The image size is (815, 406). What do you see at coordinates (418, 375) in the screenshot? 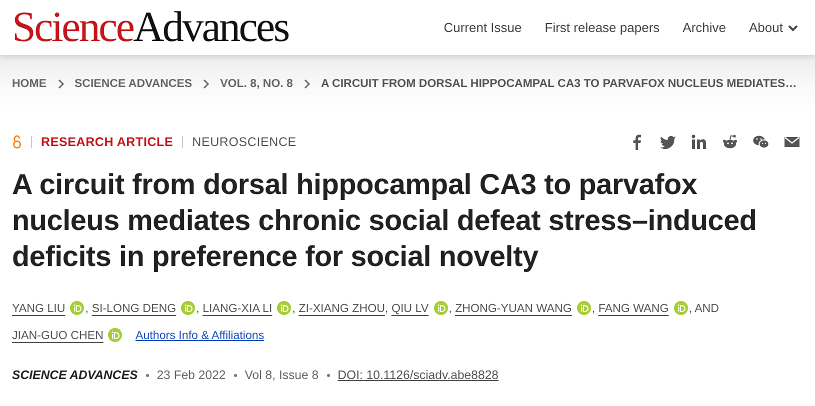
I see `doi-link: DOI: 10.1126/sciadv.abe8828` at bounding box center [418, 375].